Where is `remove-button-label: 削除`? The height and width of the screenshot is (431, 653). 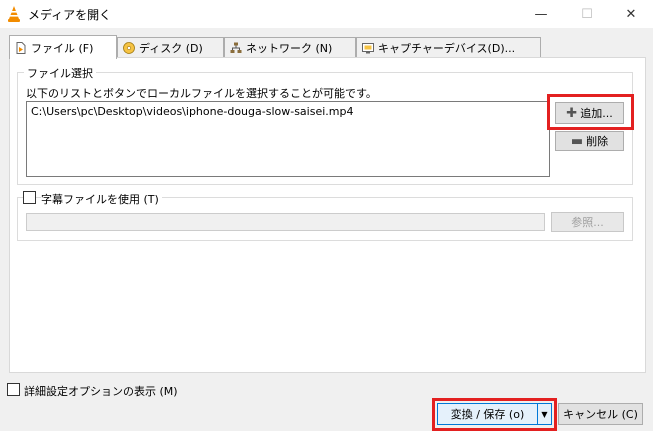
remove-button-label: 削除 is located at coordinates (597, 141).